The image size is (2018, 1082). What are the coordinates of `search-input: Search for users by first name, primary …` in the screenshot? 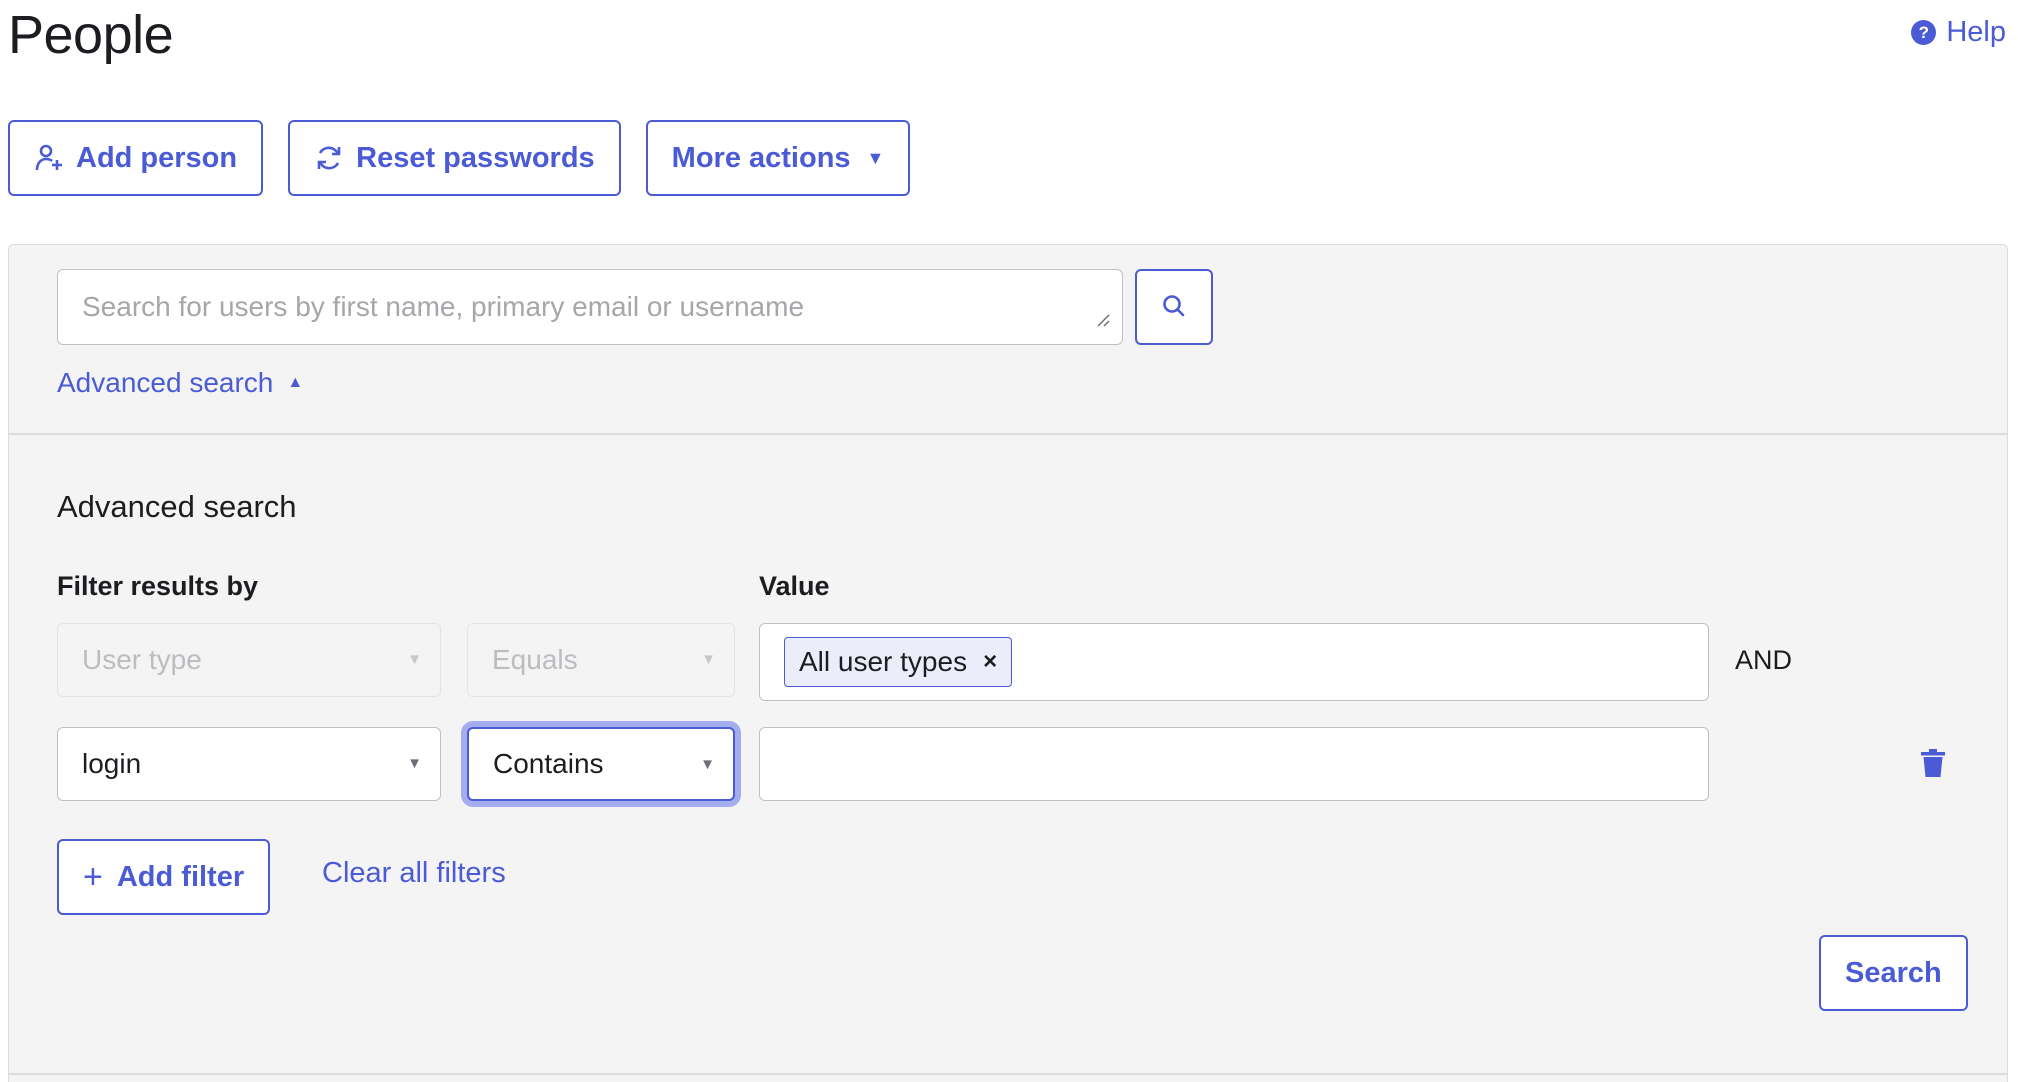 It's located at (590, 307).